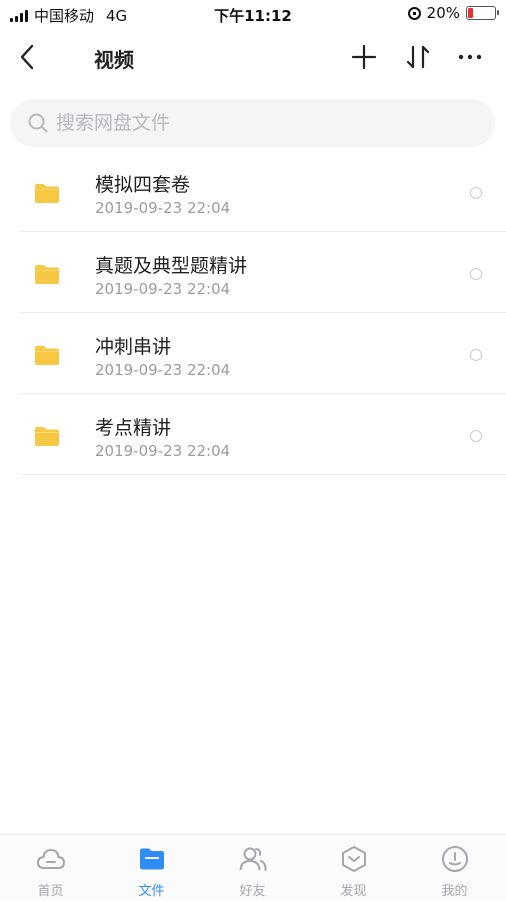 Image resolution: width=506 pixels, height=901 pixels. Describe the element at coordinates (50, 891) in the screenshot. I see `tab-label: 首页` at that location.